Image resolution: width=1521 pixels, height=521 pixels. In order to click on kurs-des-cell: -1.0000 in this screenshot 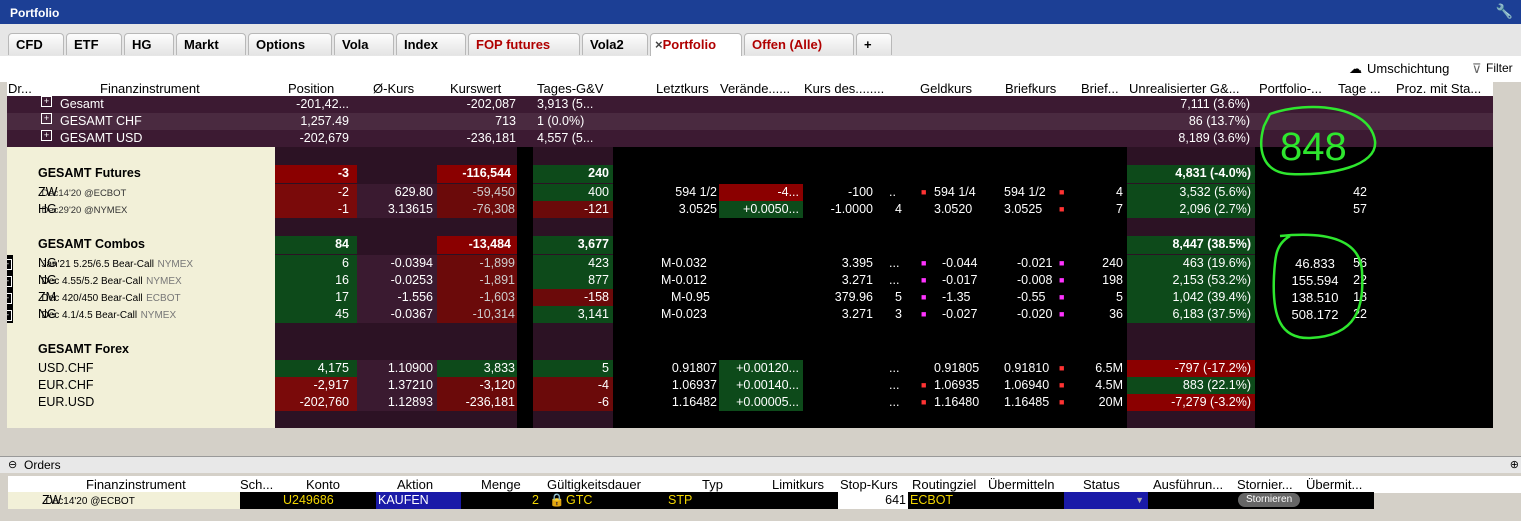, I will do `click(851, 209)`.